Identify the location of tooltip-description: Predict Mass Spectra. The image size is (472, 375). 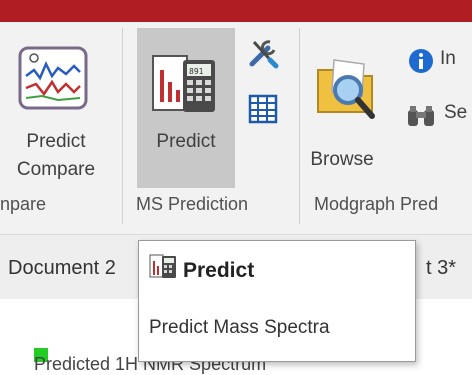
(239, 327).